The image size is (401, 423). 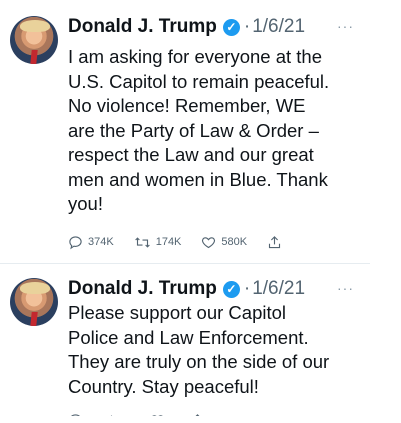 What do you see at coordinates (142, 289) in the screenshot?
I see `author-name: Donald J. Trump` at bounding box center [142, 289].